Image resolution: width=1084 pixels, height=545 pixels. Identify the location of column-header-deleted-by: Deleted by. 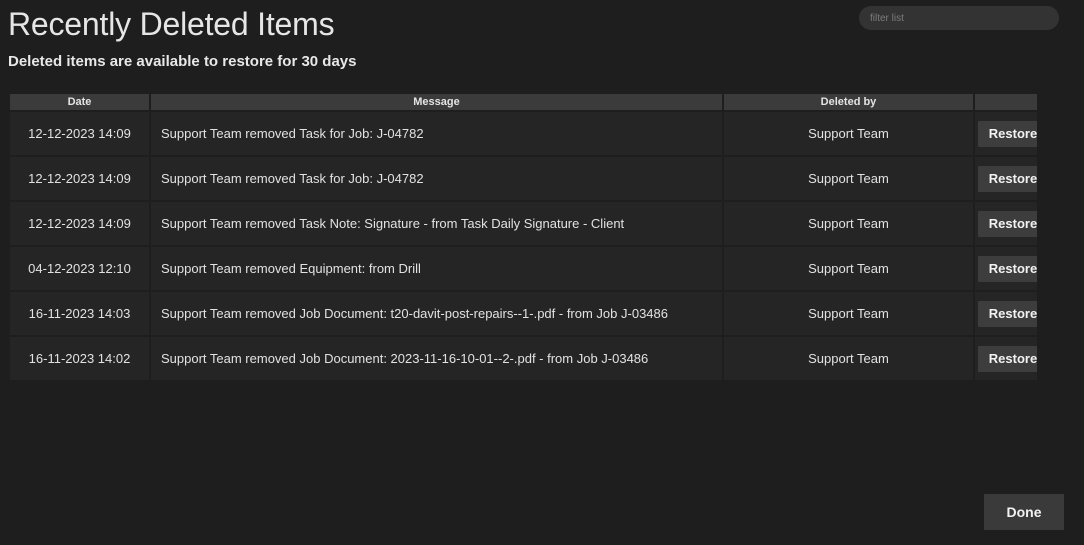
(848, 102).